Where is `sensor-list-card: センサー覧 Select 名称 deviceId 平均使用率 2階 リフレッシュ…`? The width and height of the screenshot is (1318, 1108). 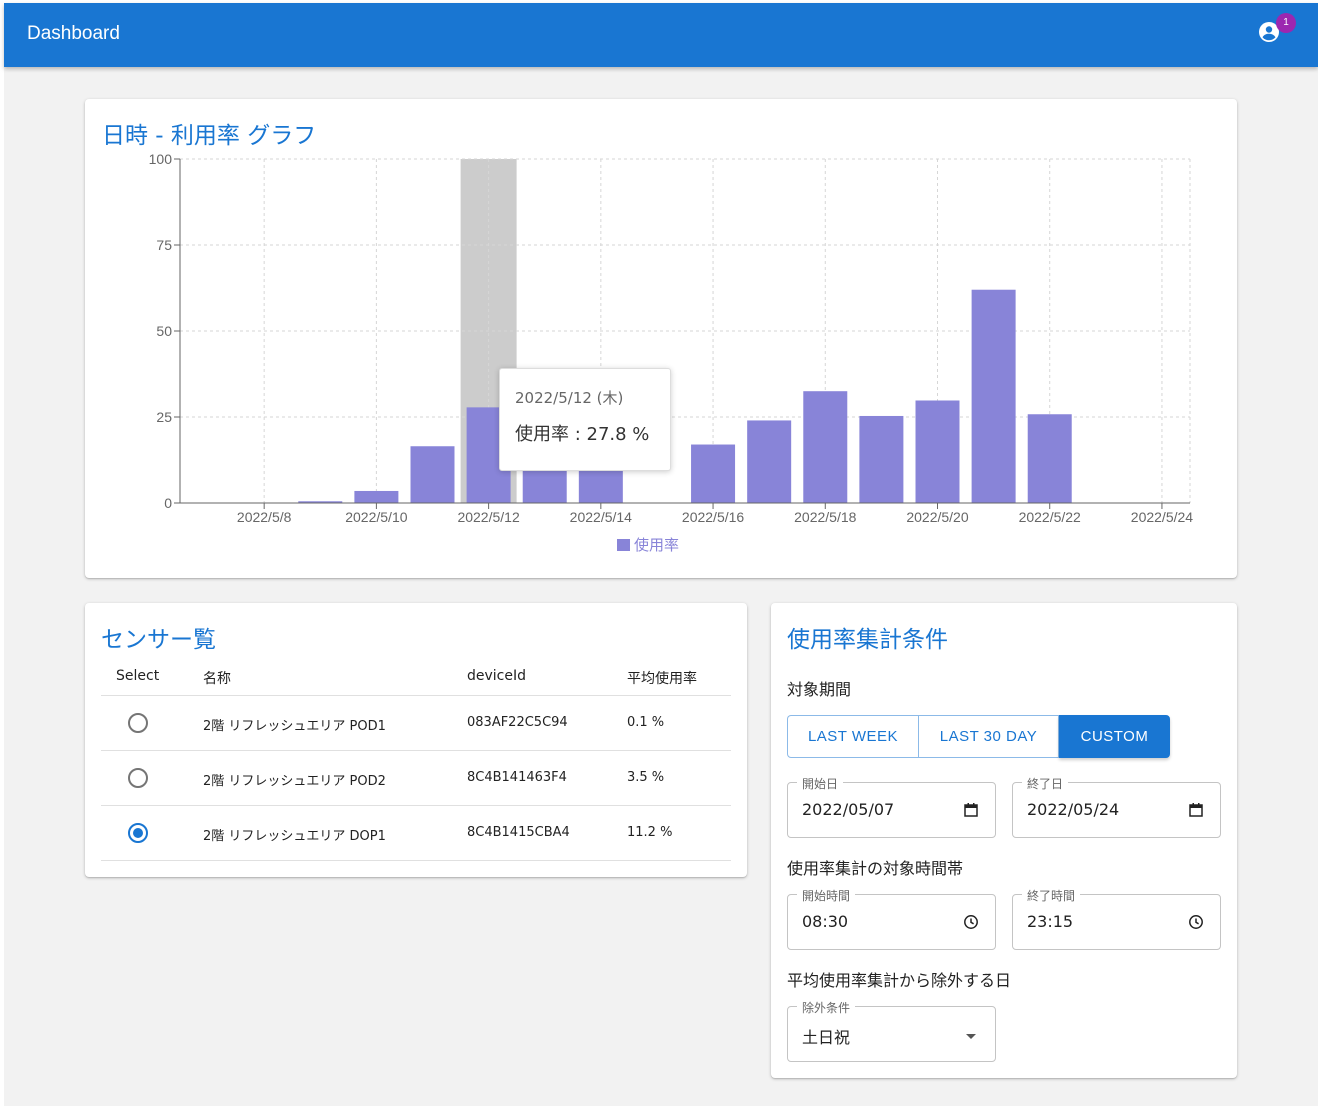 sensor-list-card: センサー覧 Select 名称 deviceId 平均使用率 2階 リフレッシュ… is located at coordinates (416, 740).